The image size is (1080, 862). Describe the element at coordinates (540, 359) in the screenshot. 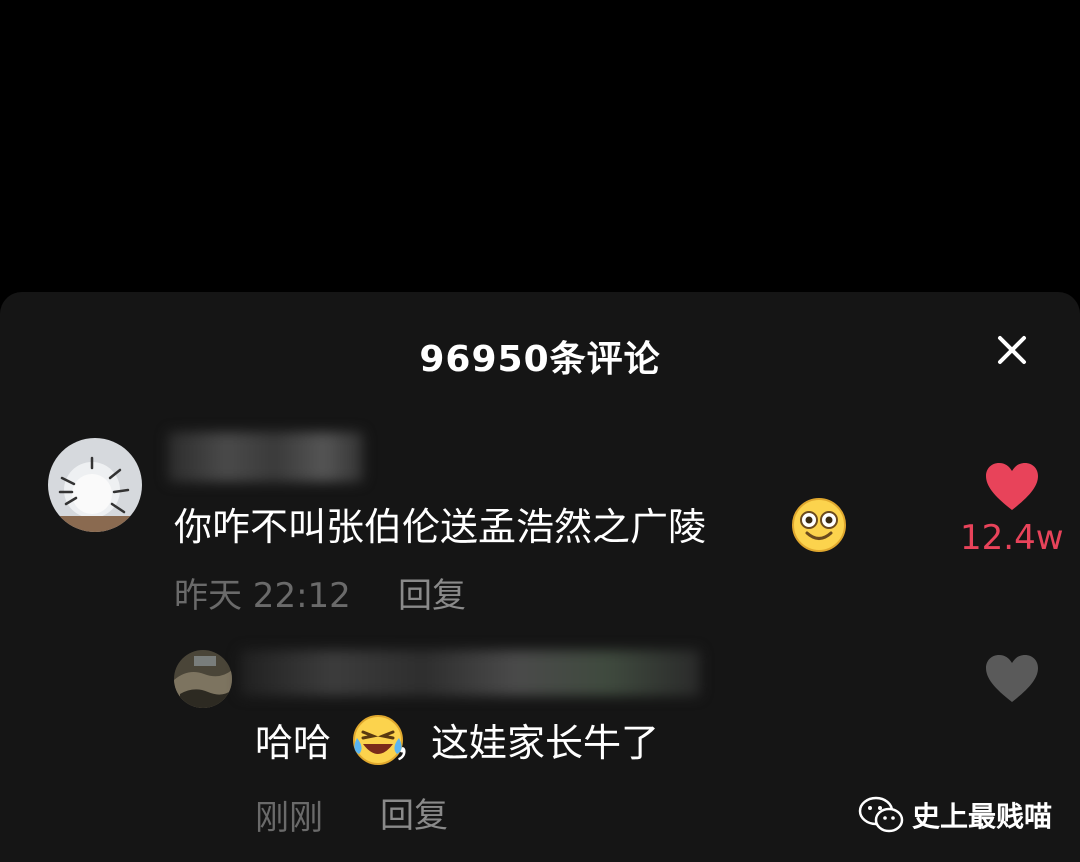

I see `comment-count-title: 96950条评论` at that location.